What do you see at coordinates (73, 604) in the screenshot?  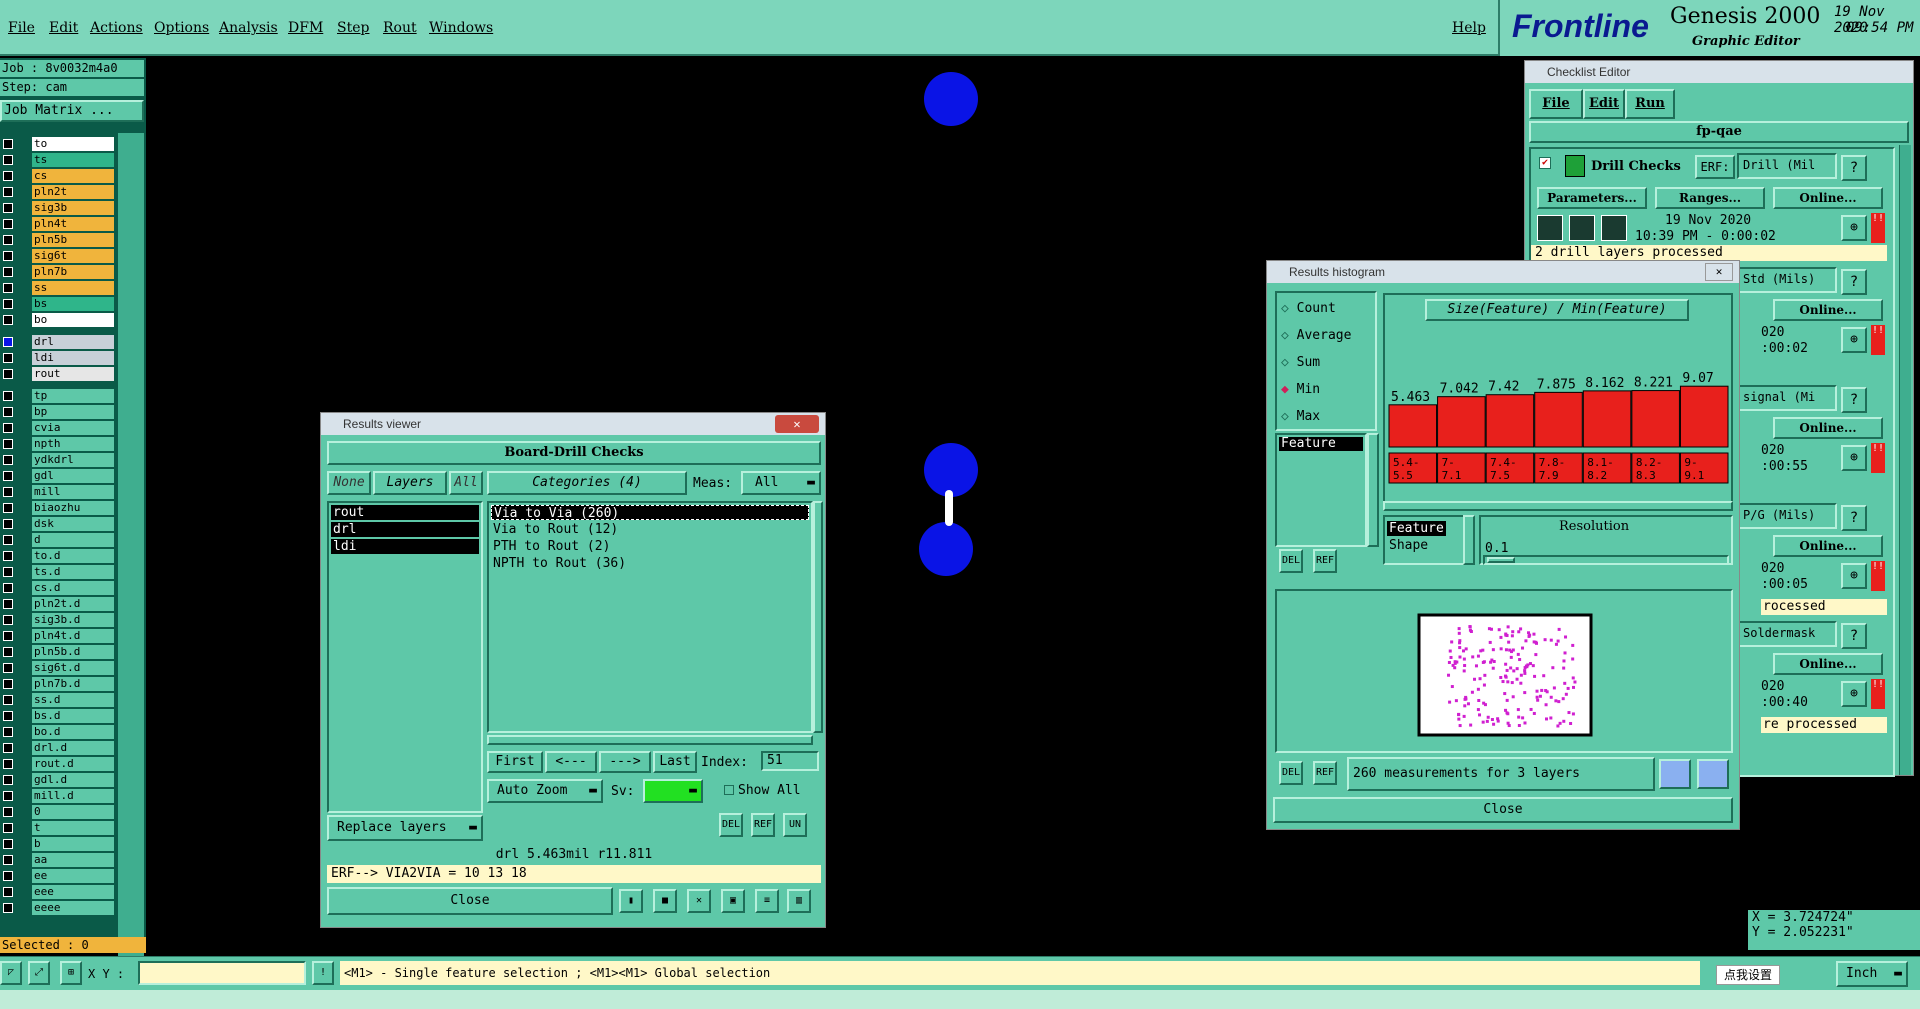 I see `layer-name: pln2t.d` at bounding box center [73, 604].